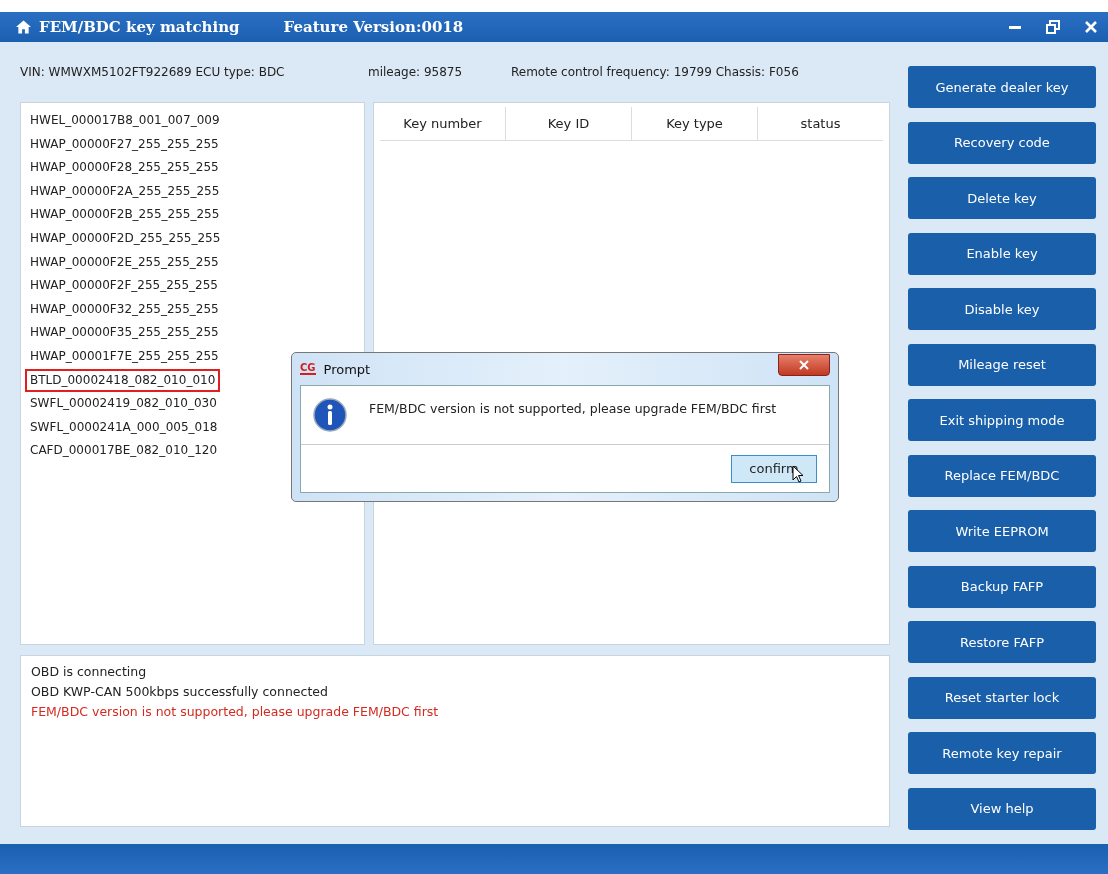  Describe the element at coordinates (820, 124) in the screenshot. I see `column-header: status` at that location.